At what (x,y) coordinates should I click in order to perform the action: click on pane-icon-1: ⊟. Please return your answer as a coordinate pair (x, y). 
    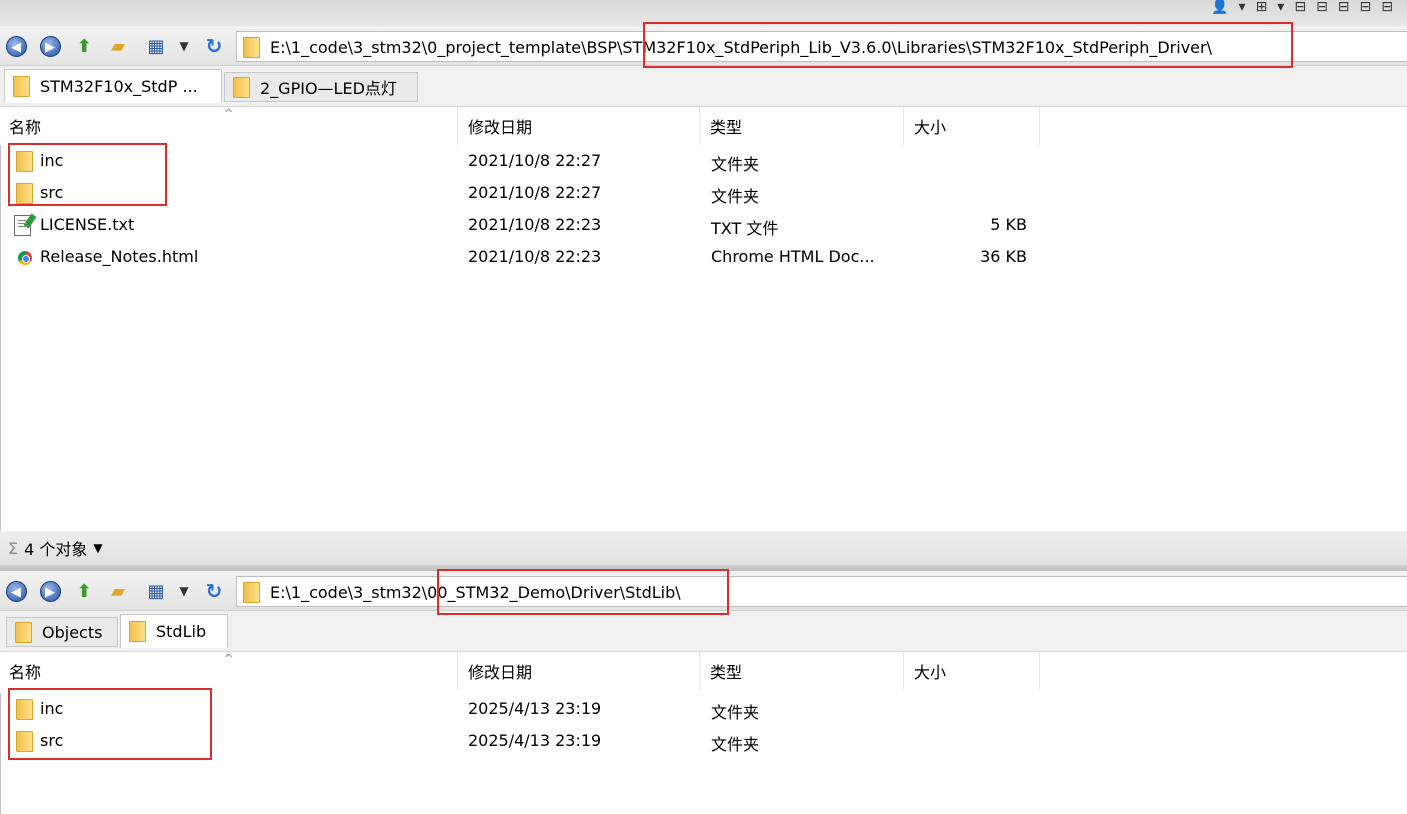
    Looking at the image, I should click on (1300, 7).